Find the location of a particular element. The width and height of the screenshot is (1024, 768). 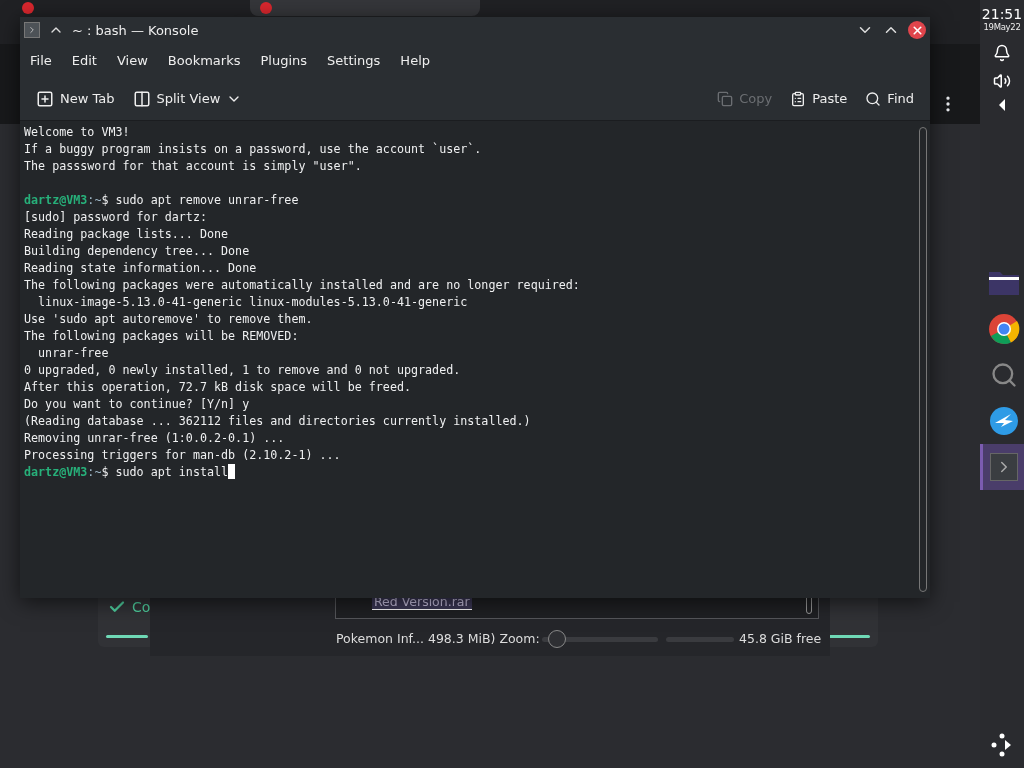

status-text: Pokemon Inf... 498.3 MiB) Zoom: is located at coordinates (438, 638).